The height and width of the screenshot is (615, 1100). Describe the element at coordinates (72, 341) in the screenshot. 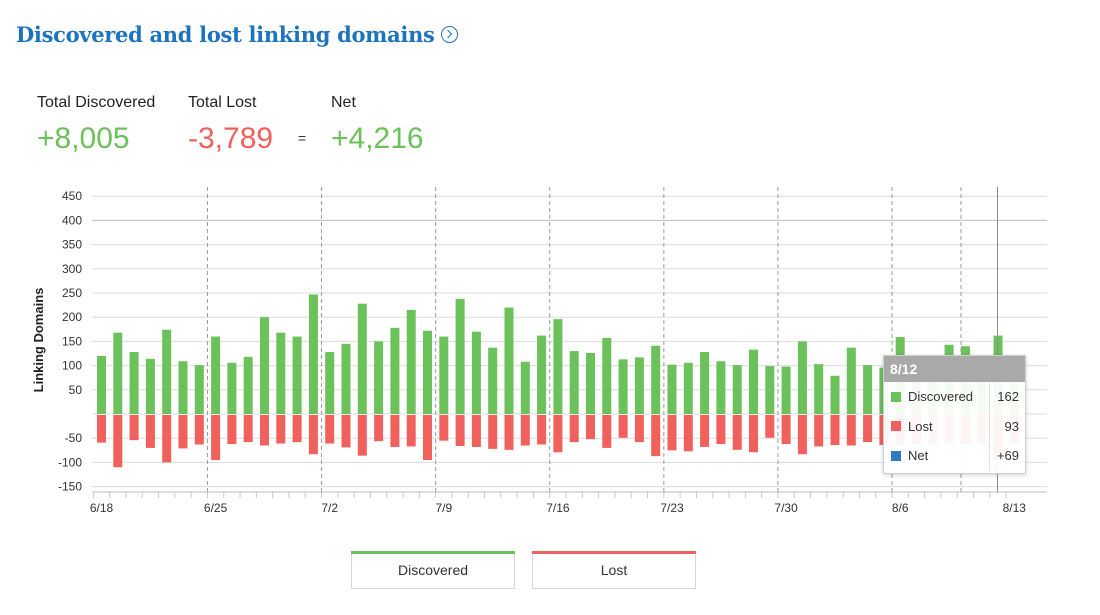

I see `y-tick-label: 150` at that location.